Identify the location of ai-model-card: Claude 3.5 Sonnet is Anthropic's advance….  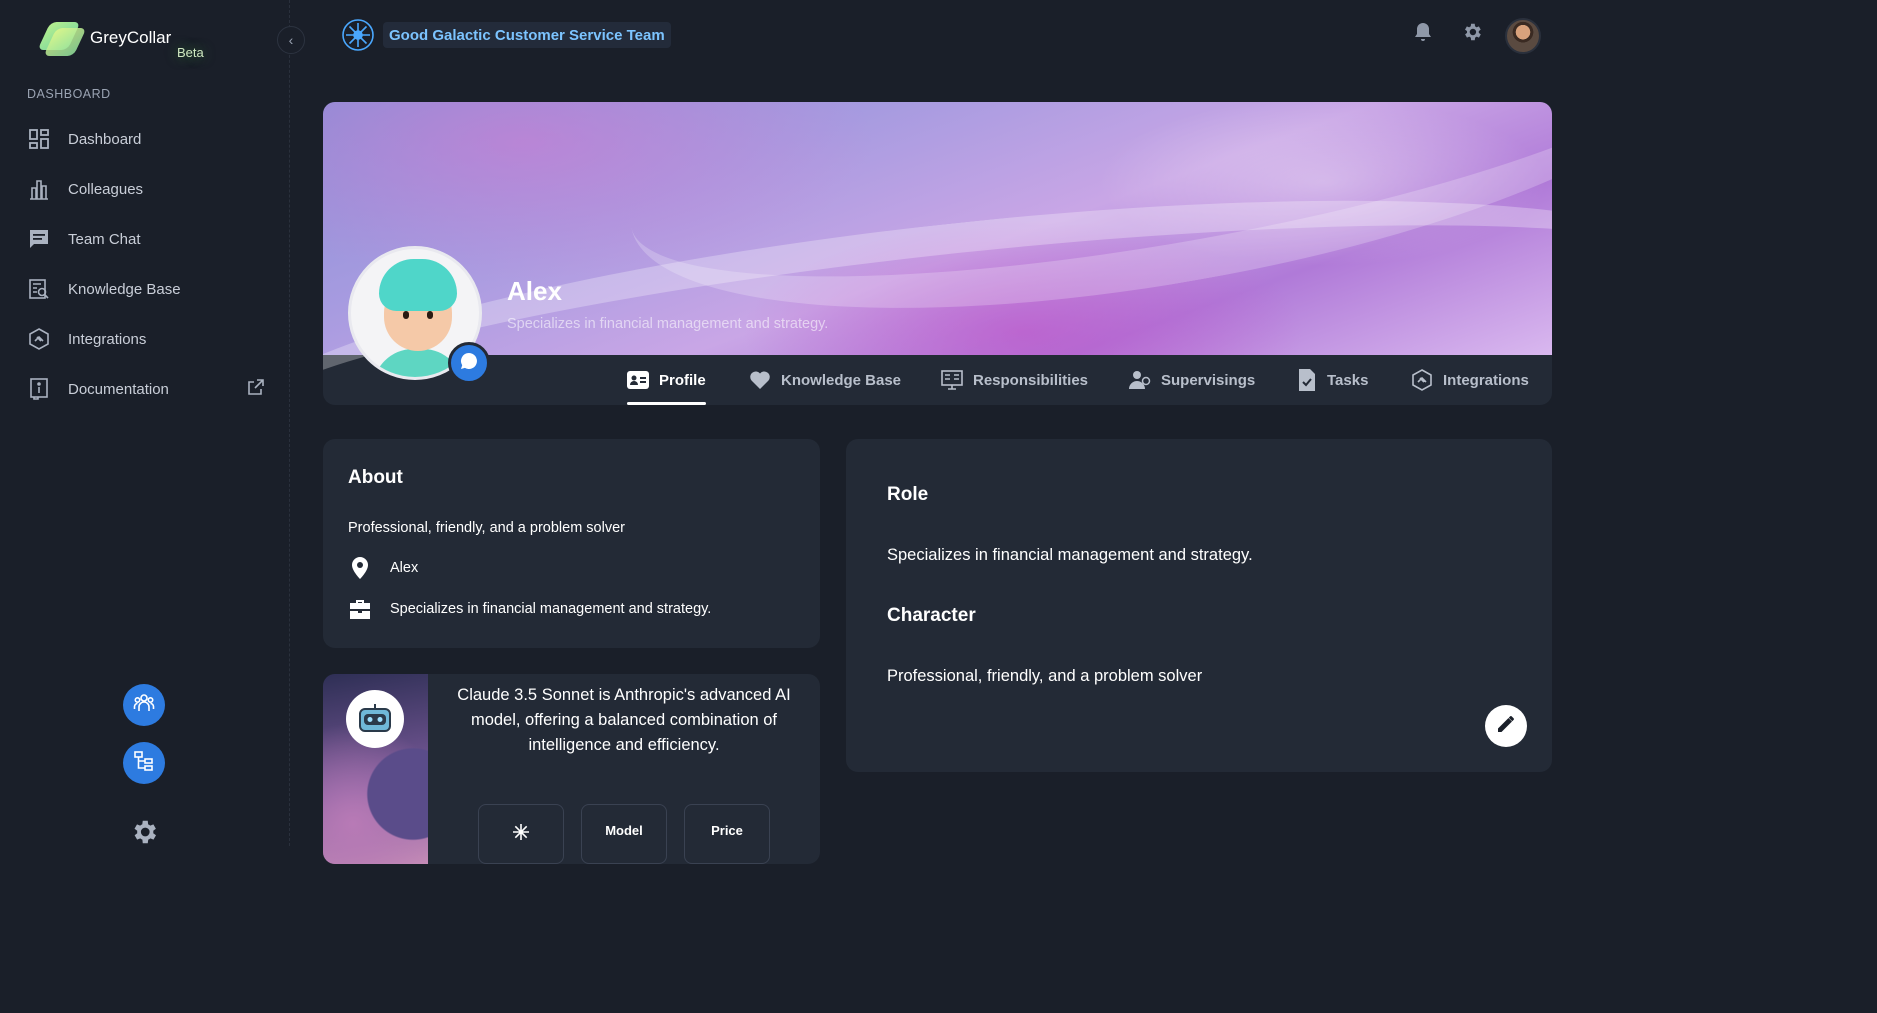
(571, 769).